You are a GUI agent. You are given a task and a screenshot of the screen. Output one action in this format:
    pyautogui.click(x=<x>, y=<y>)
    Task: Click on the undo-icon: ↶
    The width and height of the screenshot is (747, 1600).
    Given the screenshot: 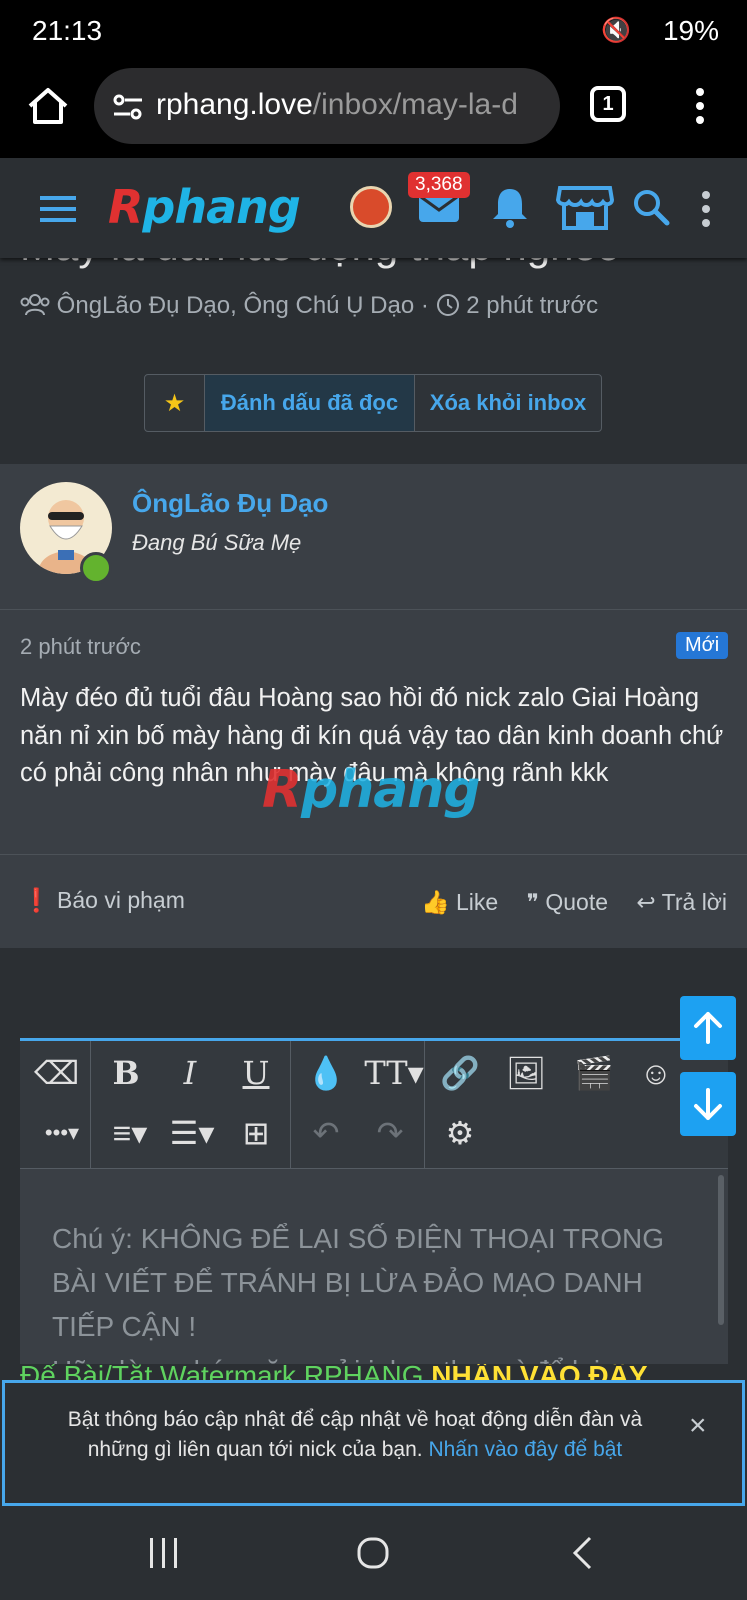 What is the action you would take?
    pyautogui.click(x=326, y=1133)
    